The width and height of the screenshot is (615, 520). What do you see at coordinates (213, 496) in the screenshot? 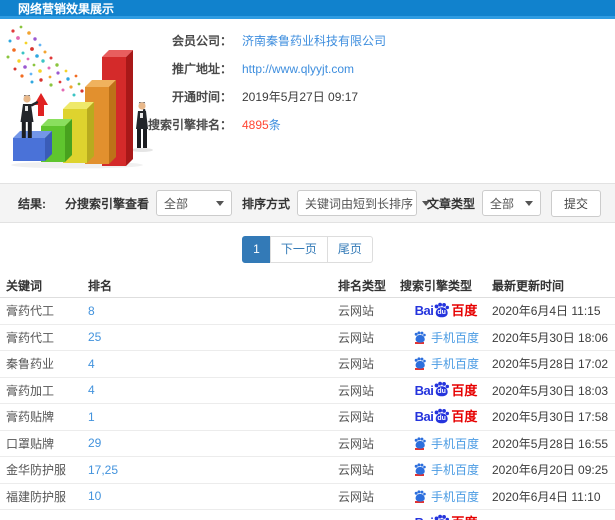
I see `rank-cell: 10` at bounding box center [213, 496].